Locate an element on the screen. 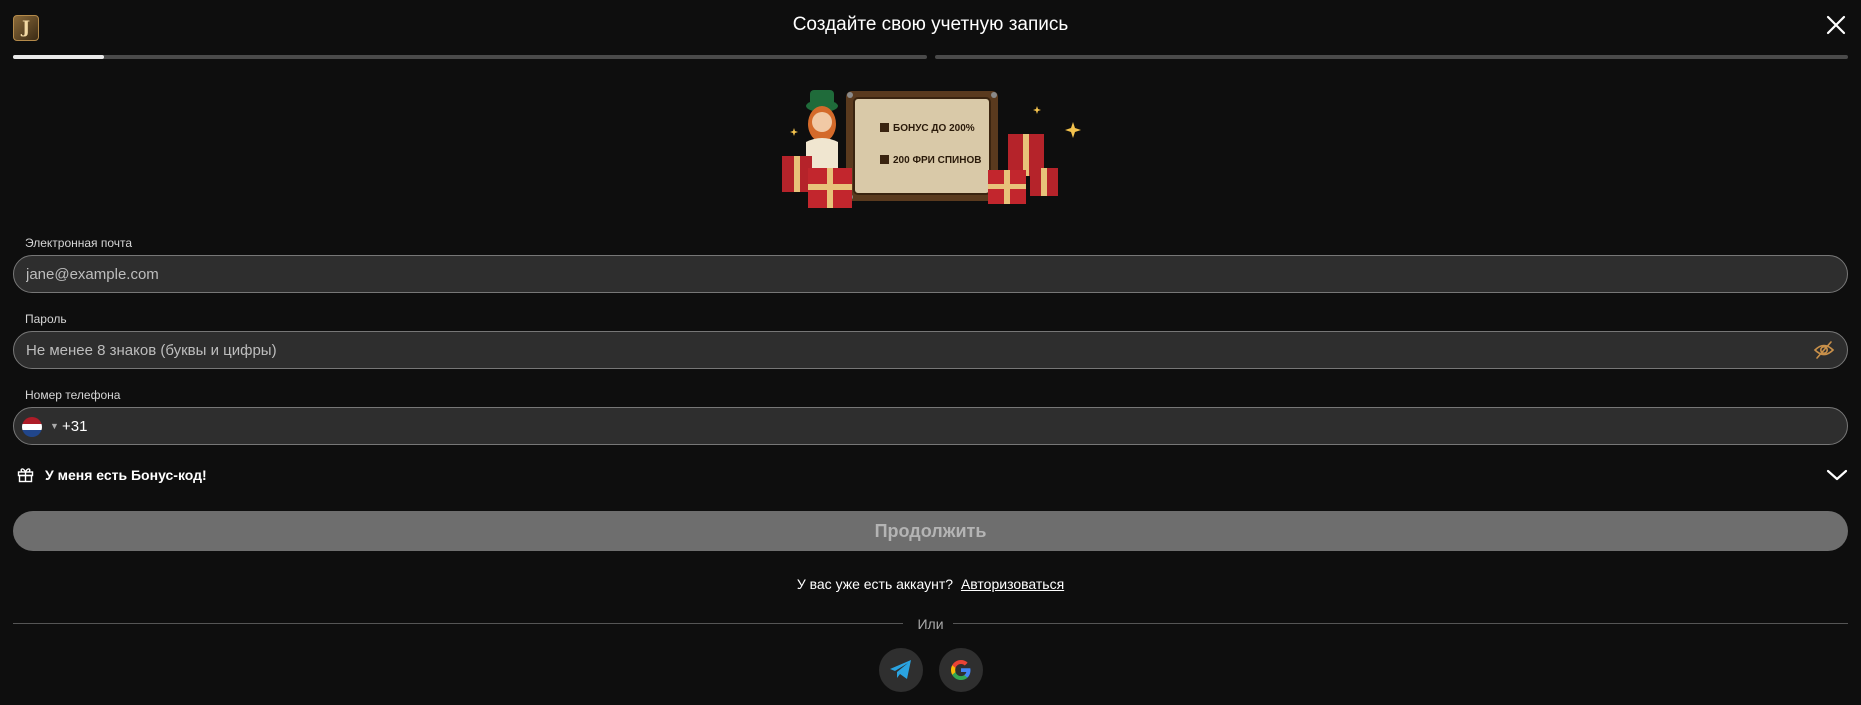 This screenshot has height=705, width=1861. chevron-down-icon is located at coordinates (1837, 475).